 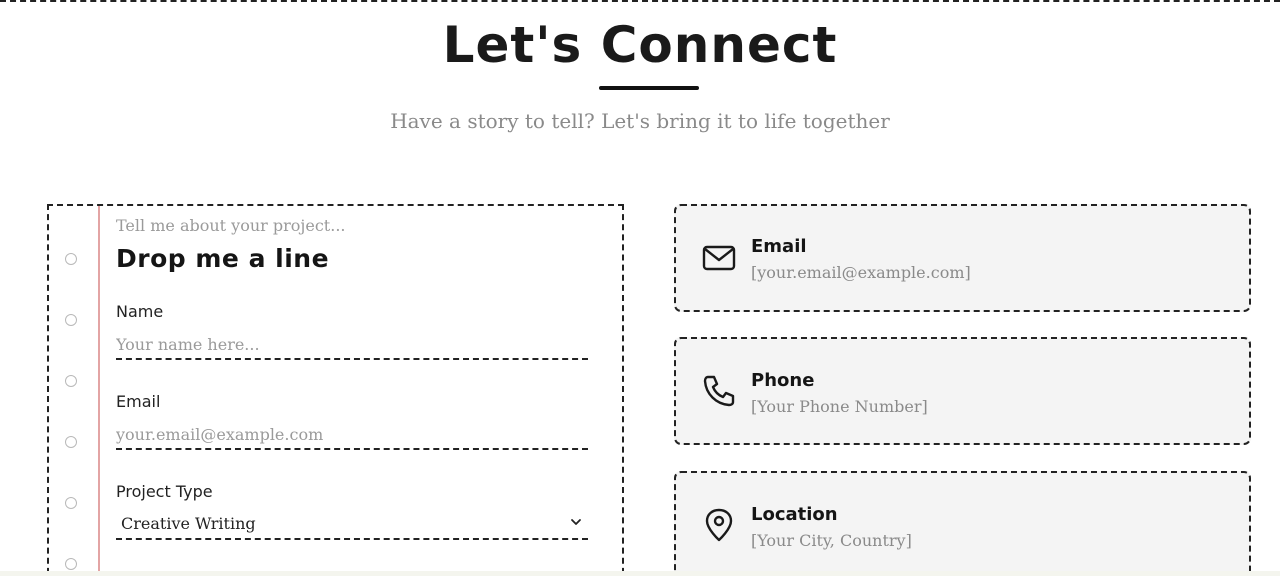 What do you see at coordinates (140, 311) in the screenshot?
I see `name-label: Name` at bounding box center [140, 311].